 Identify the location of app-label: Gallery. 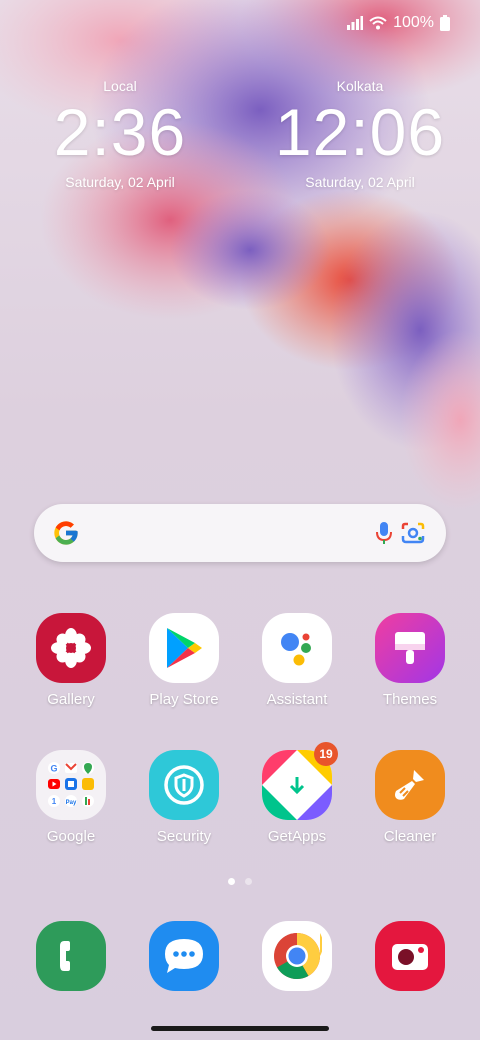
(71, 699).